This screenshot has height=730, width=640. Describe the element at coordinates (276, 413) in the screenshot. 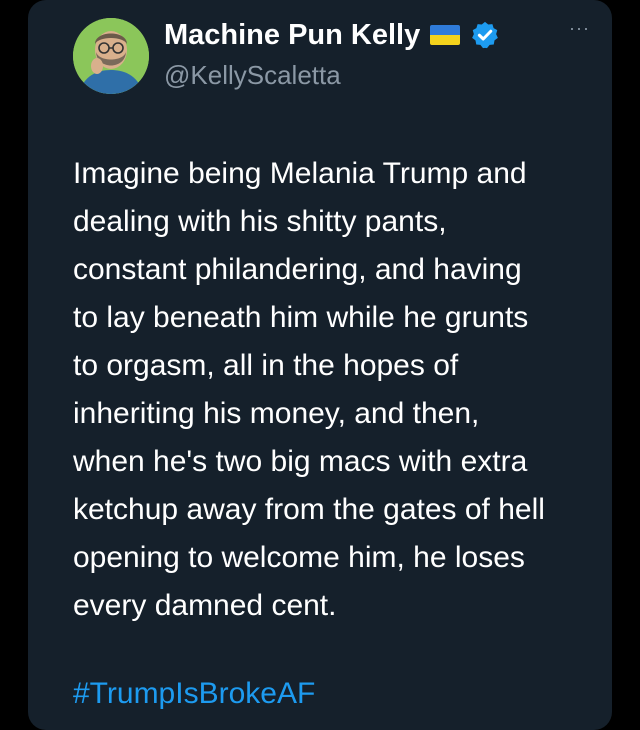

I see `tweet-line: inheriting his money, and then,` at that location.